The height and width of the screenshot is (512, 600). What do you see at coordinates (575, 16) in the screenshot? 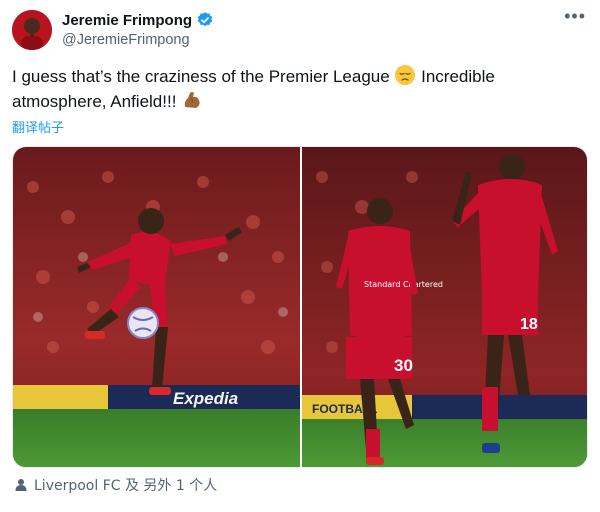
I see `more-options-button: •••` at bounding box center [575, 16].